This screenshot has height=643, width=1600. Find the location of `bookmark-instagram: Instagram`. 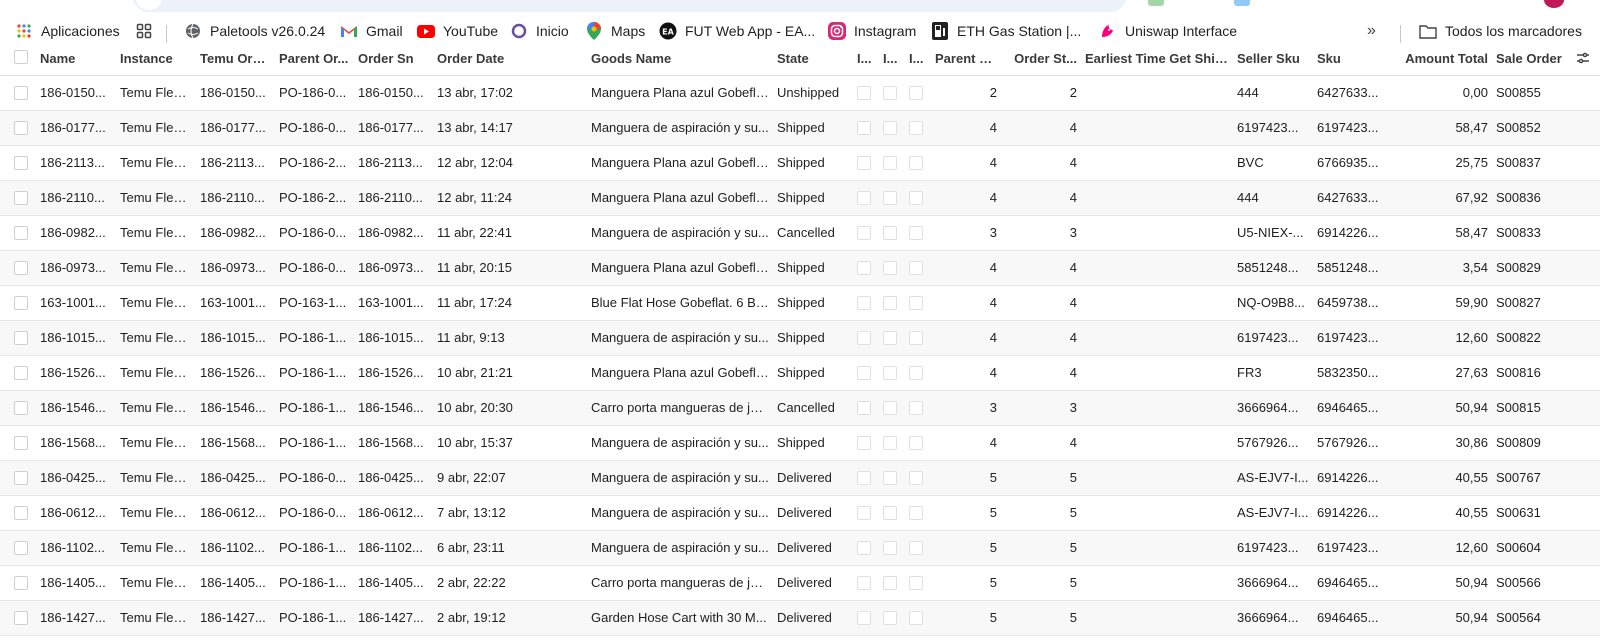

bookmark-instagram: Instagram is located at coordinates (872, 31).